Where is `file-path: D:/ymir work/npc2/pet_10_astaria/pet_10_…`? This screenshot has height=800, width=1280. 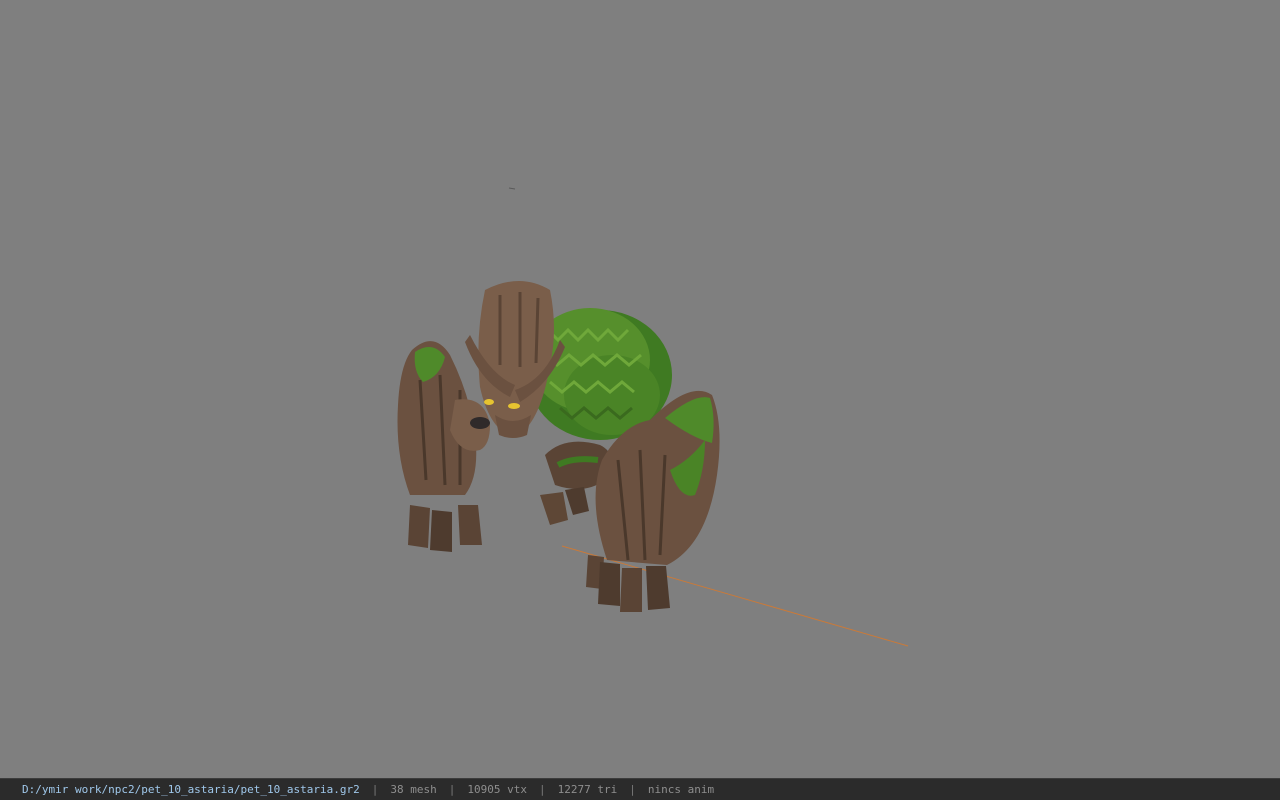 file-path: D:/ymir work/npc2/pet_10_astaria/pet_10_… is located at coordinates (191, 789).